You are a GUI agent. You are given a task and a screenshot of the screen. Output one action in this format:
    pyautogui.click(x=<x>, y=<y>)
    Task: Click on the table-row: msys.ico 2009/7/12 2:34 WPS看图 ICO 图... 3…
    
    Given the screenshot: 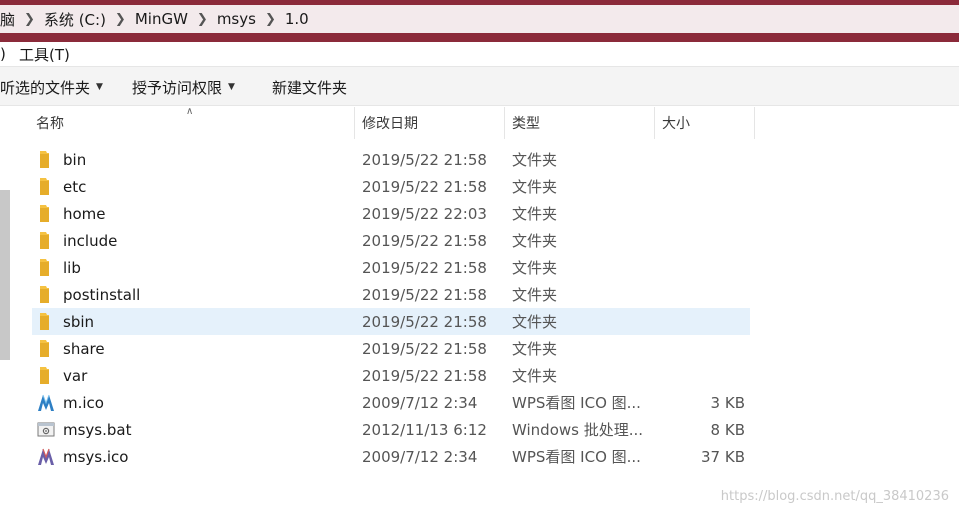 What is the action you would take?
    pyautogui.click(x=391, y=456)
    